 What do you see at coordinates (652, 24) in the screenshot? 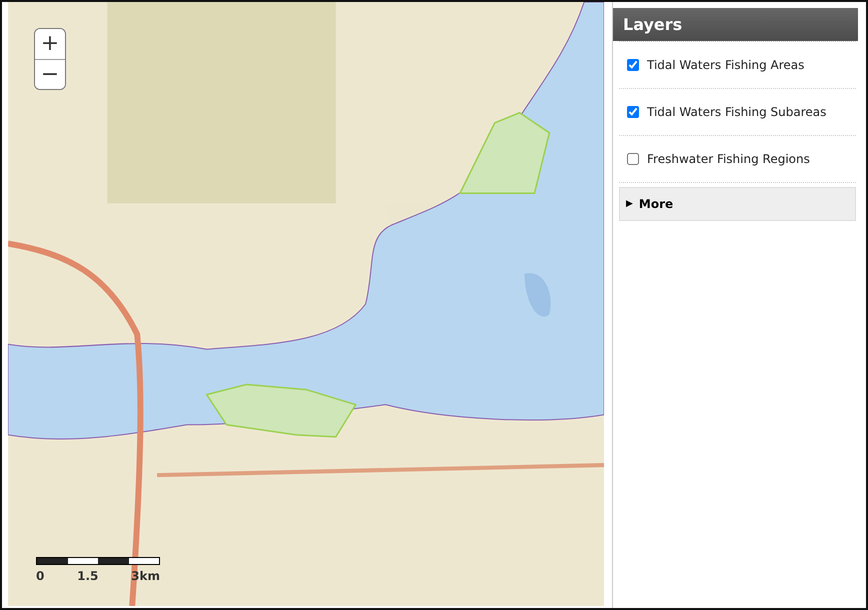
I see `panel-title: Layers` at bounding box center [652, 24].